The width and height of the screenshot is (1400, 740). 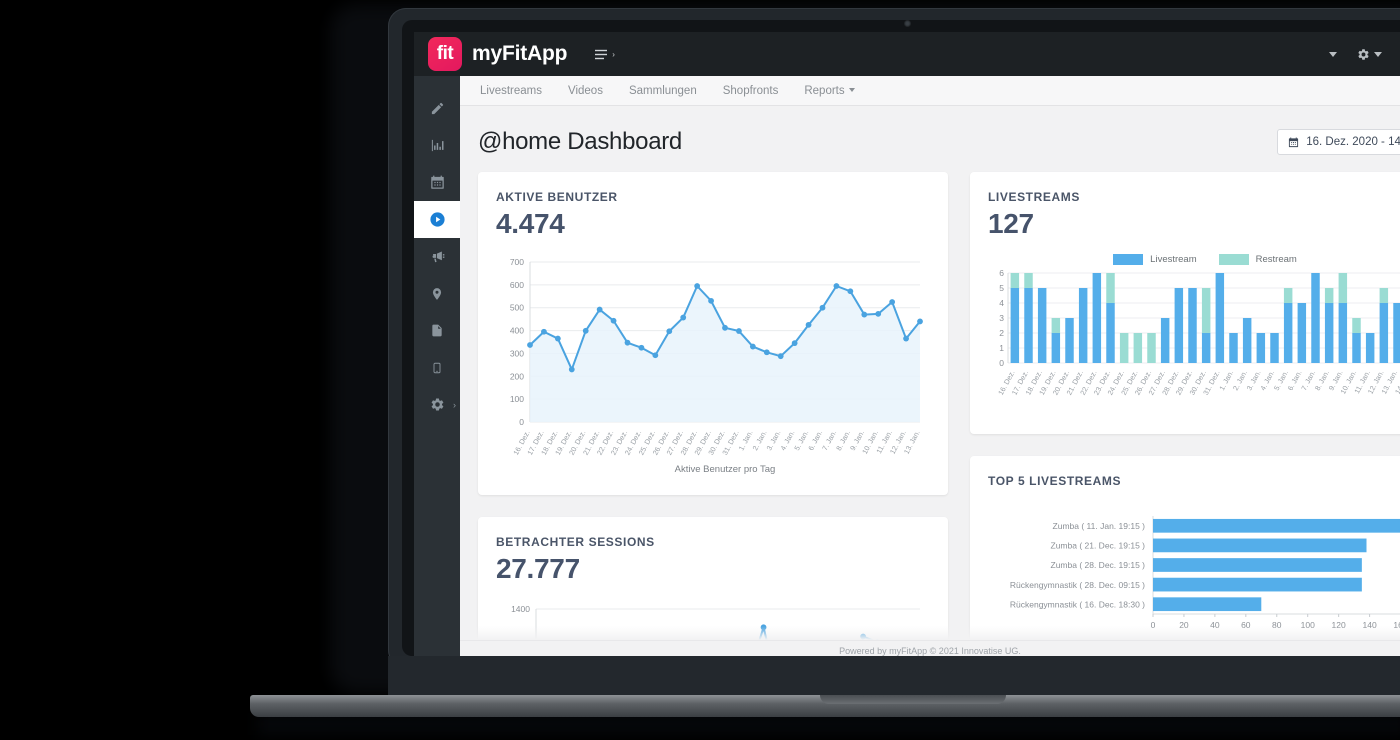 What do you see at coordinates (1001, 303) in the screenshot?
I see `svg-text: 4` at bounding box center [1001, 303].